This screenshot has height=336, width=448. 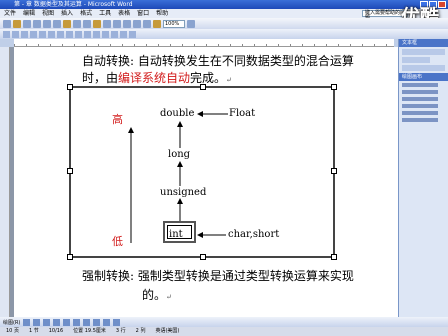 What do you see at coordinates (12, 331) in the screenshot?
I see `status-page: 10 页` at bounding box center [12, 331].